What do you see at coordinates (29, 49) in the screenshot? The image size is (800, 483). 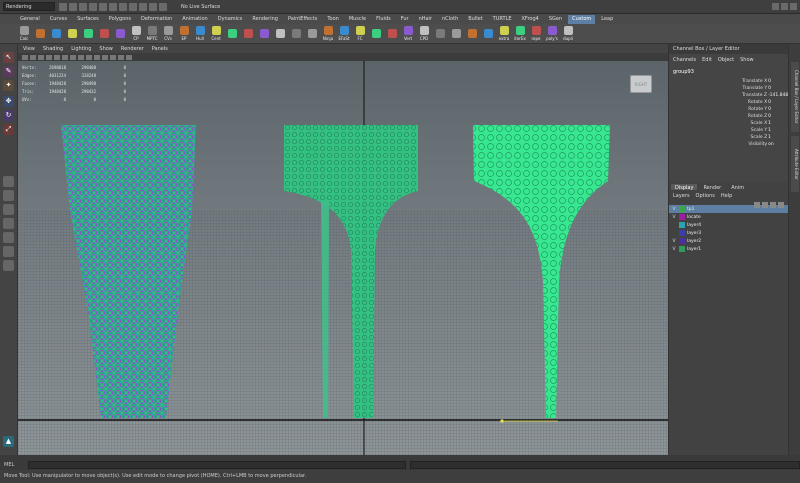 I see `panel-menu-view: View` at bounding box center [29, 49].